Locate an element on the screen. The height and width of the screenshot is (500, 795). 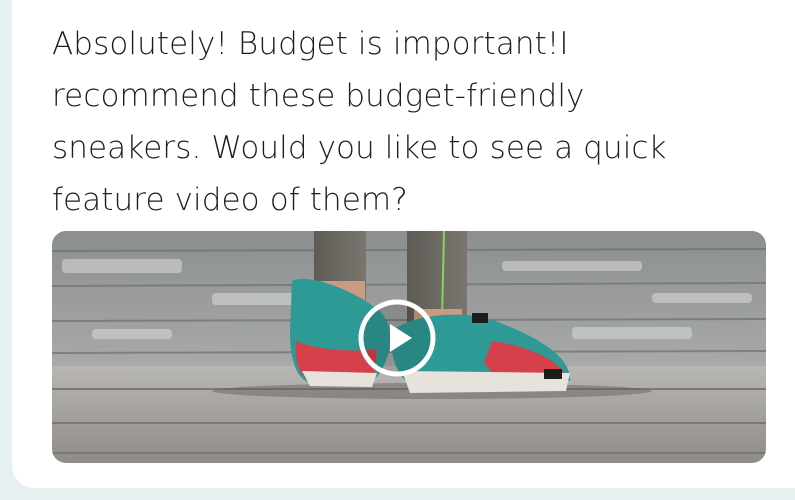
play-icon is located at coordinates (397, 338).